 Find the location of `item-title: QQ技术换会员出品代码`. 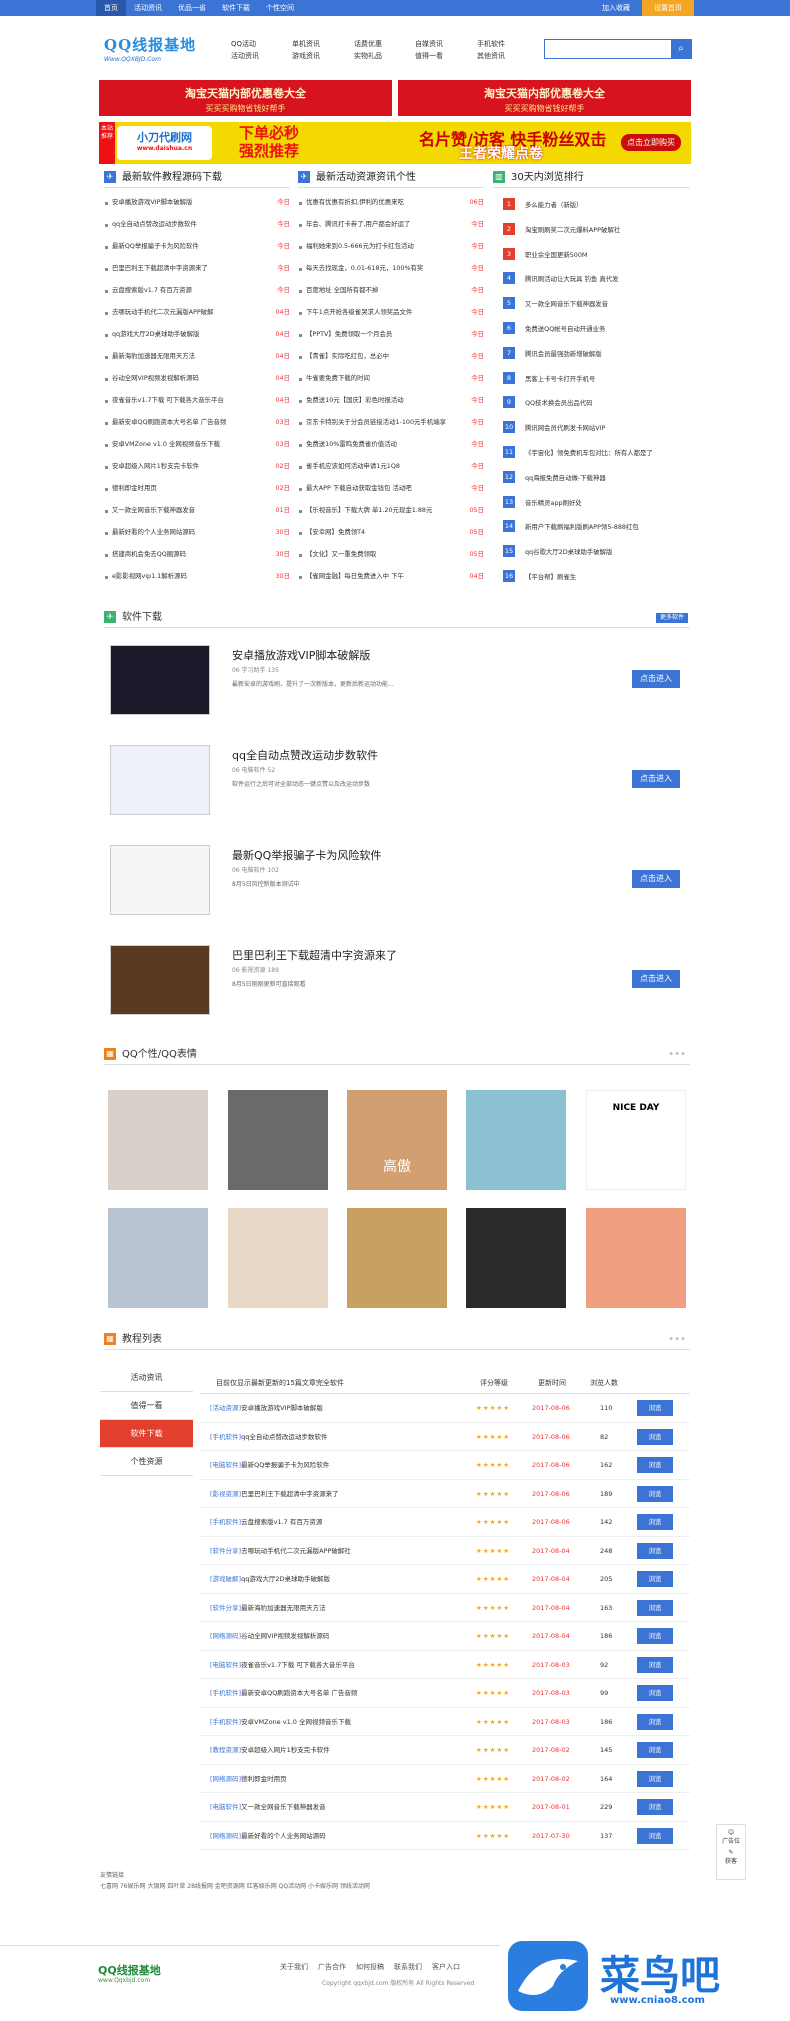

item-title: QQ技术换会员出品代码 is located at coordinates (559, 403).